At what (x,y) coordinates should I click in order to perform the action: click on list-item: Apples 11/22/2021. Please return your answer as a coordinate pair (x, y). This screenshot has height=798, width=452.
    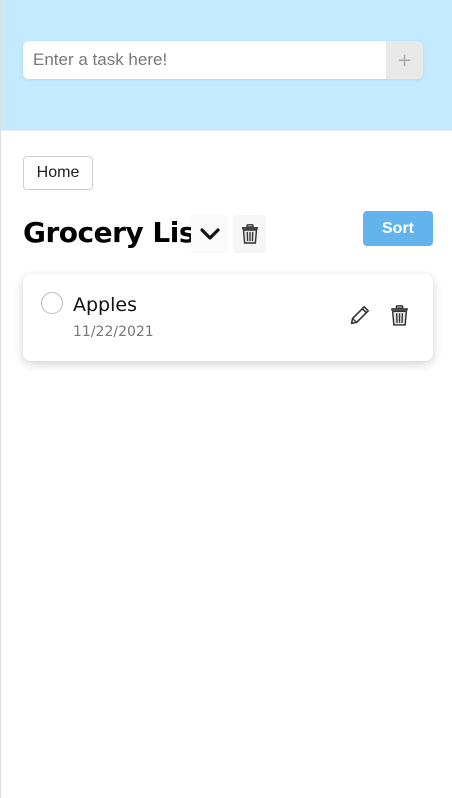
    Looking at the image, I should click on (228, 317).